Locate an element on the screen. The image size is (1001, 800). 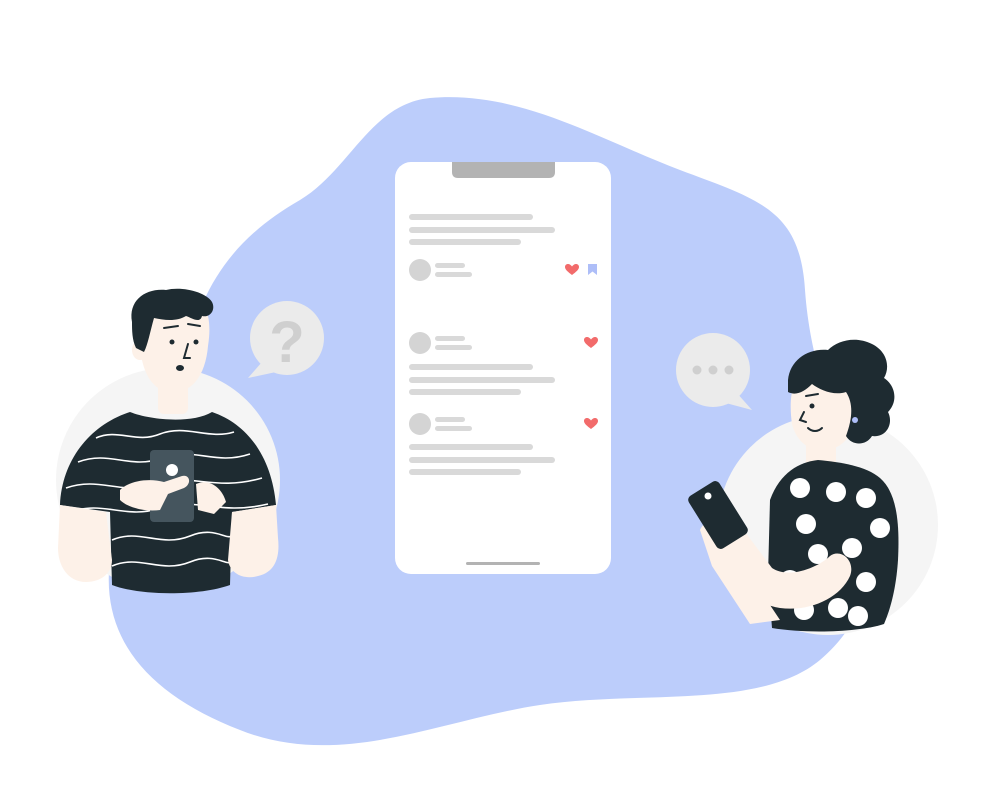
home-indicator is located at coordinates (503, 563).